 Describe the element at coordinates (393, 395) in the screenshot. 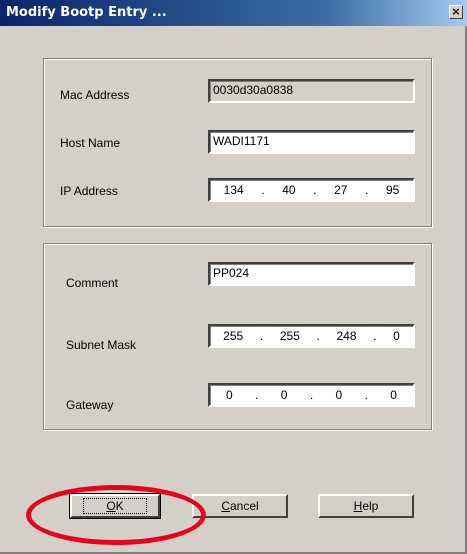

I see `gateway-octet-4: 0` at that location.